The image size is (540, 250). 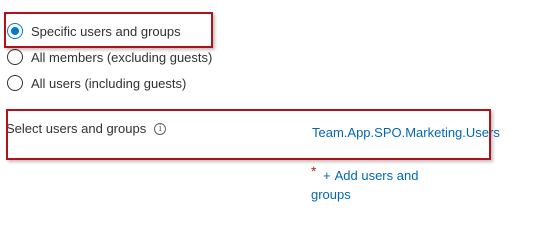 What do you see at coordinates (106, 31) in the screenshot?
I see `radio-label: Specific users and groups` at bounding box center [106, 31].